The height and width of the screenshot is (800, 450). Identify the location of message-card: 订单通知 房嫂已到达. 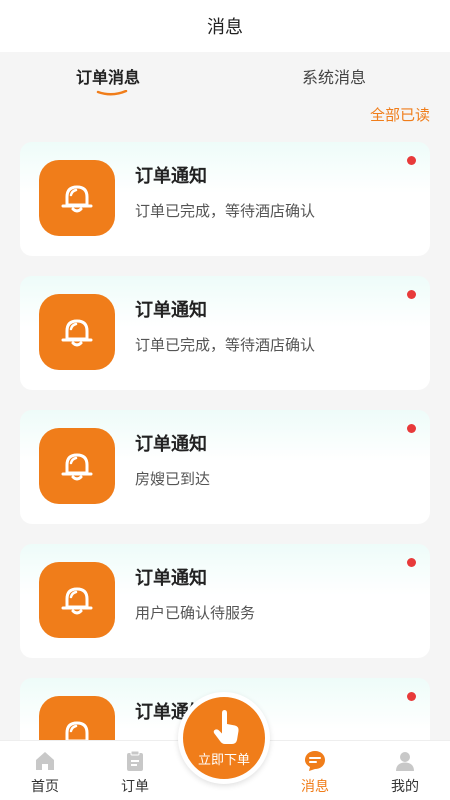
(225, 467).